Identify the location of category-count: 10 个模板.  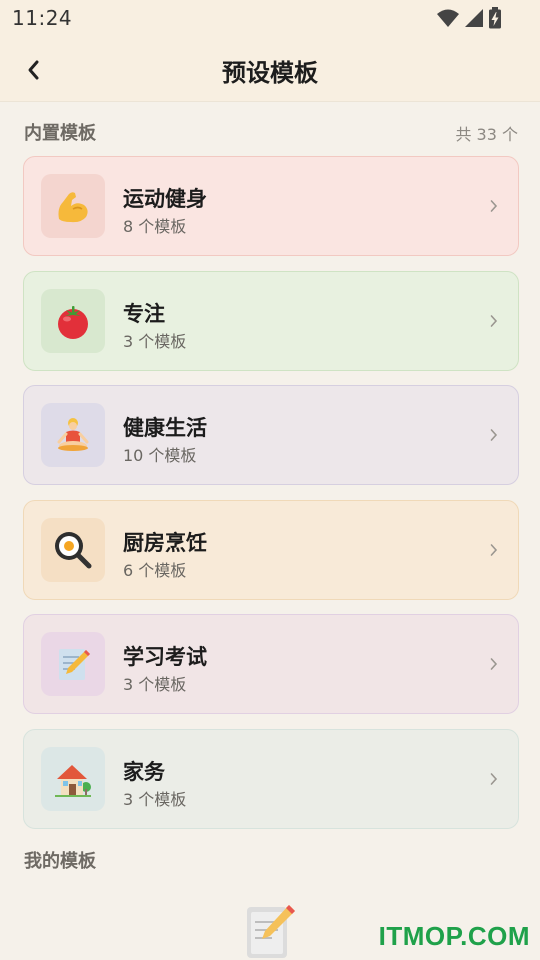
(159, 454).